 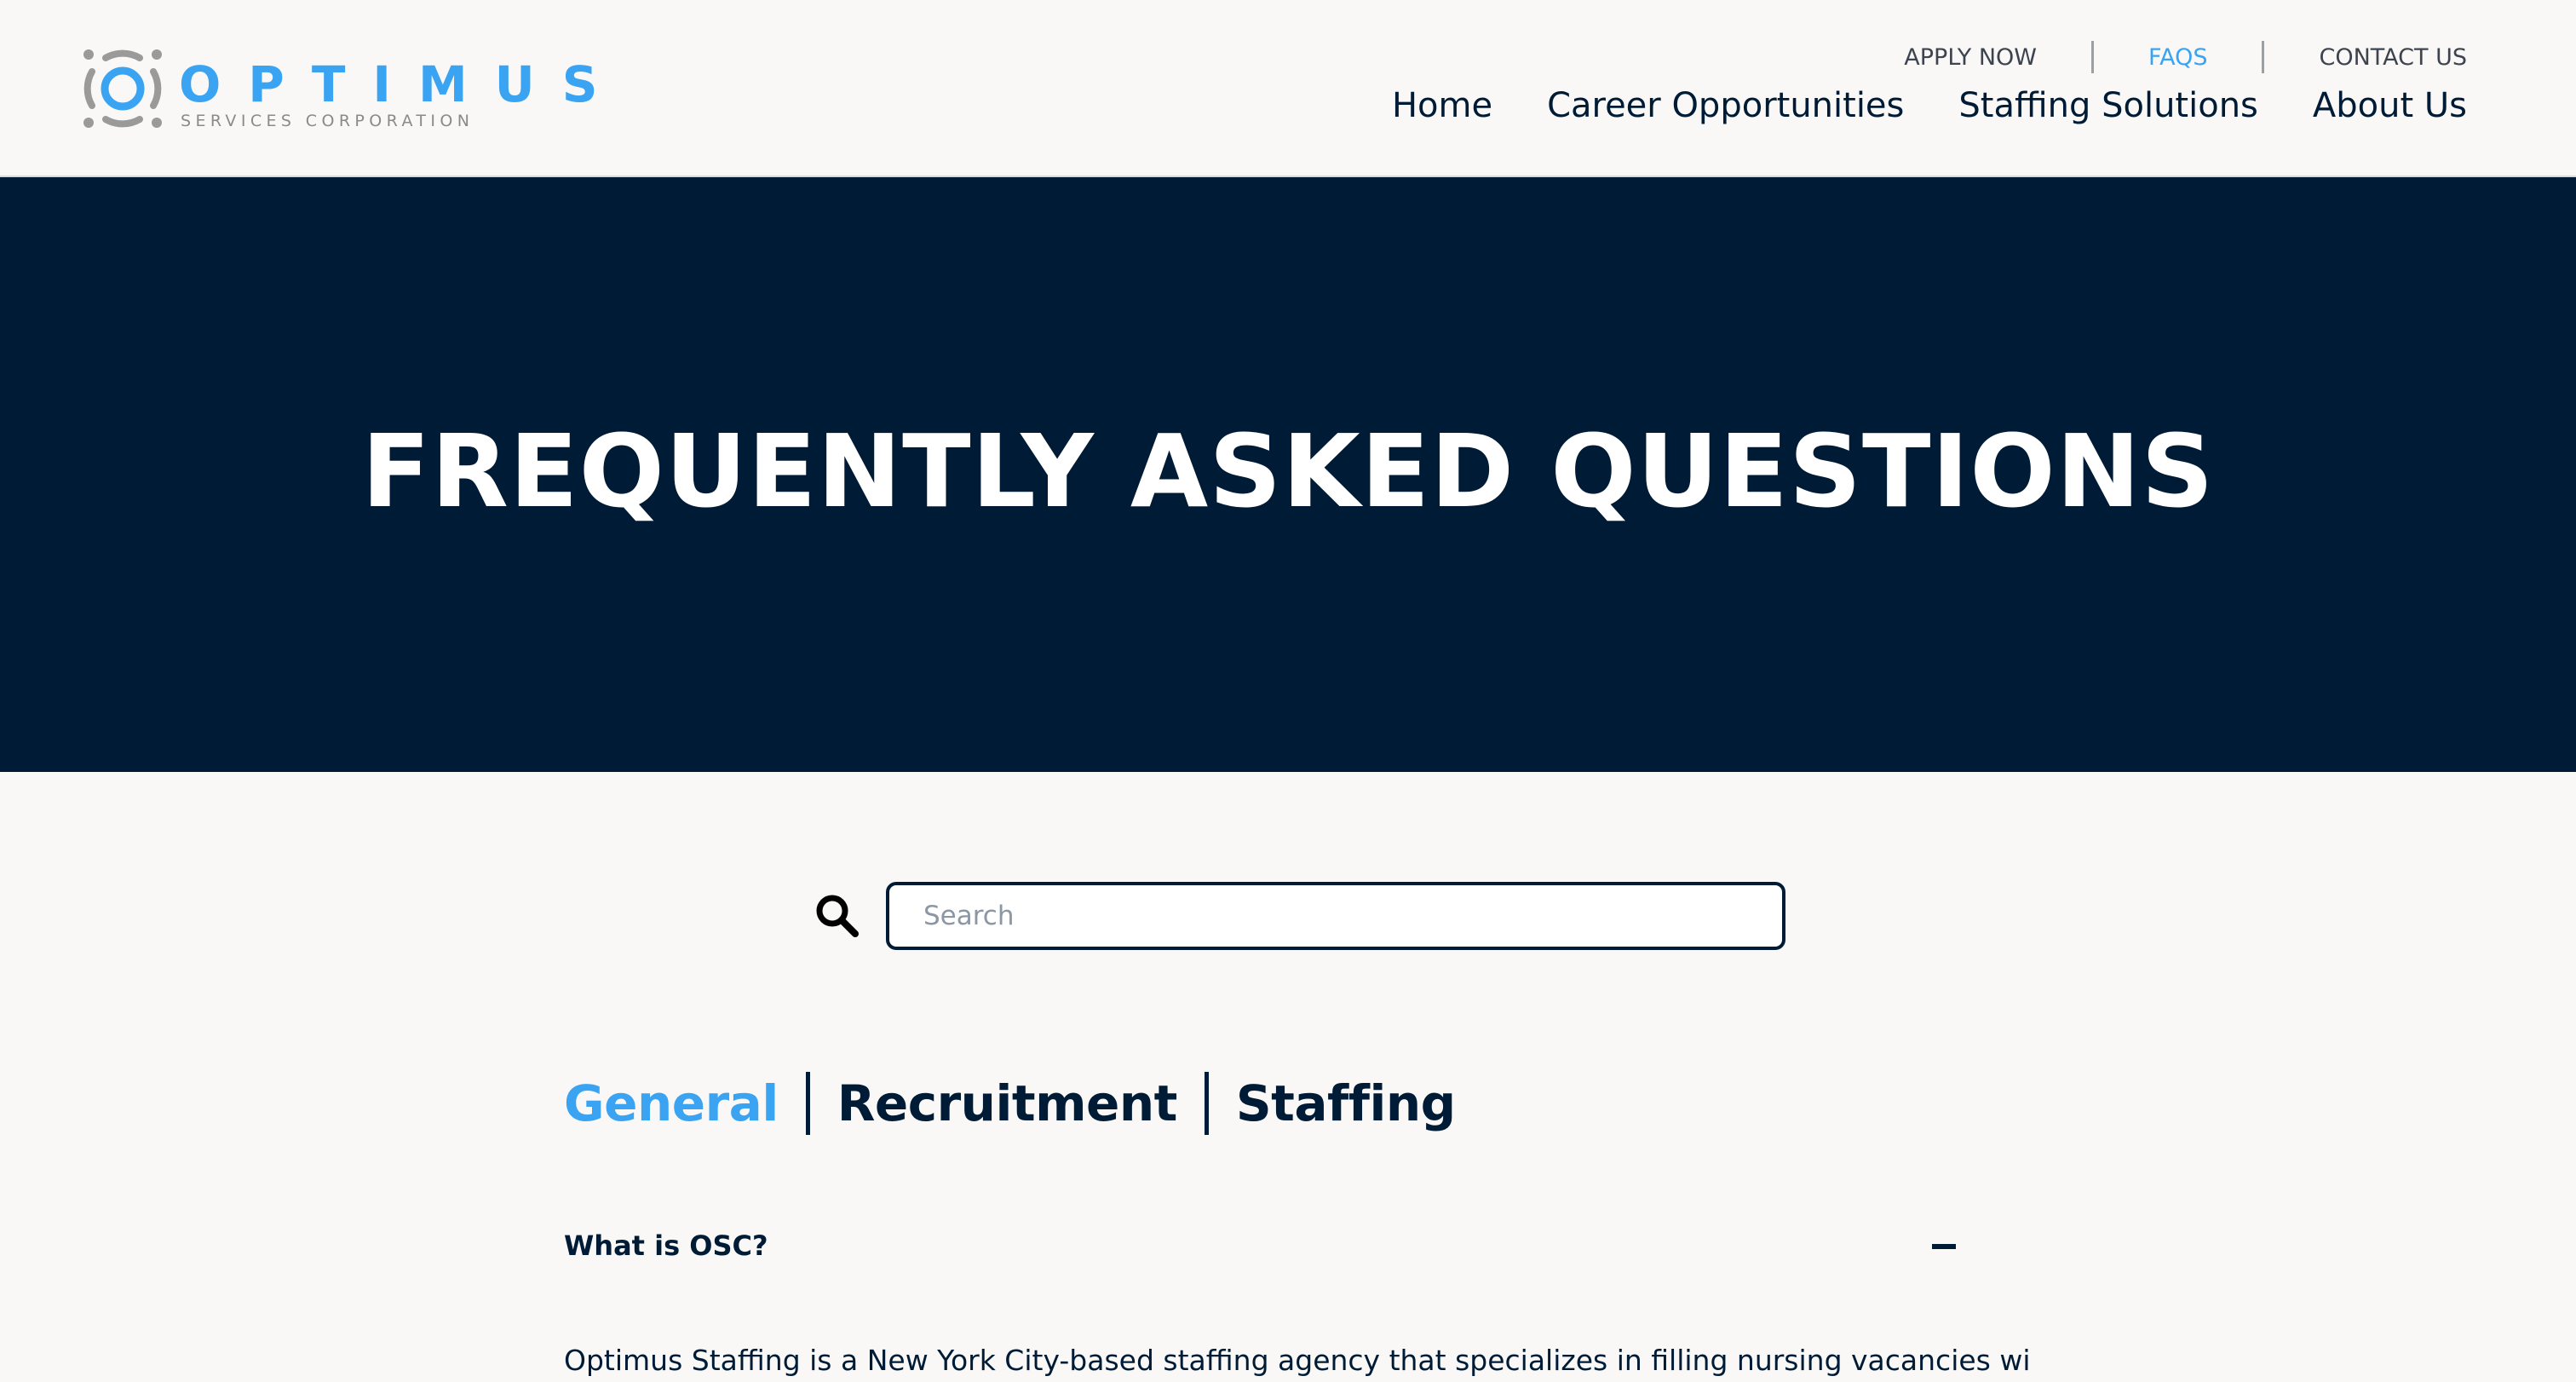 I want to click on utility-nav: APPLY NOW FAQS CONTACT US, so click(x=2186, y=57).